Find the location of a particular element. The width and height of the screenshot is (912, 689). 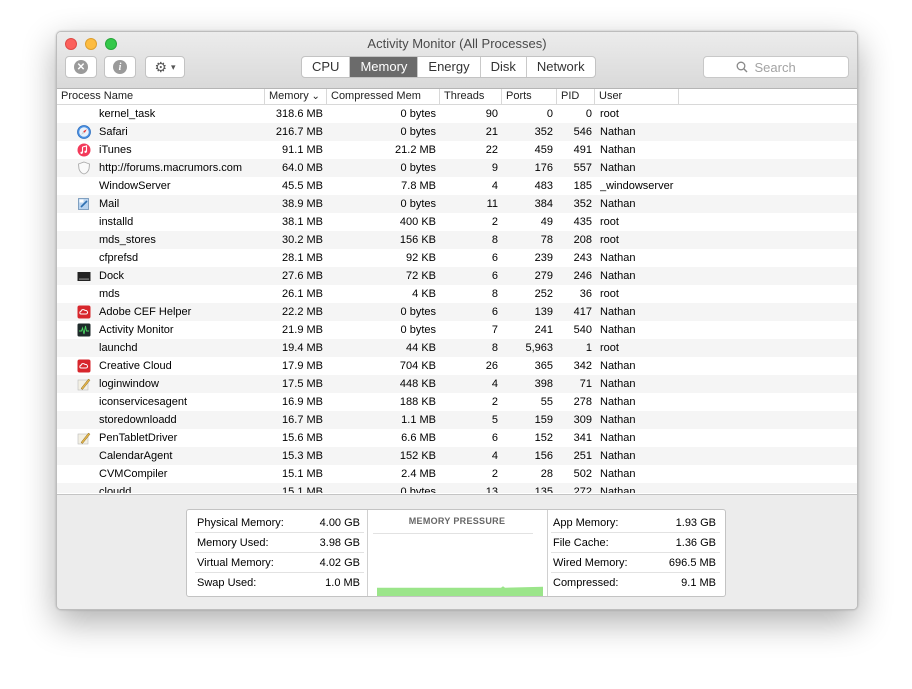

search-field is located at coordinates (776, 67).